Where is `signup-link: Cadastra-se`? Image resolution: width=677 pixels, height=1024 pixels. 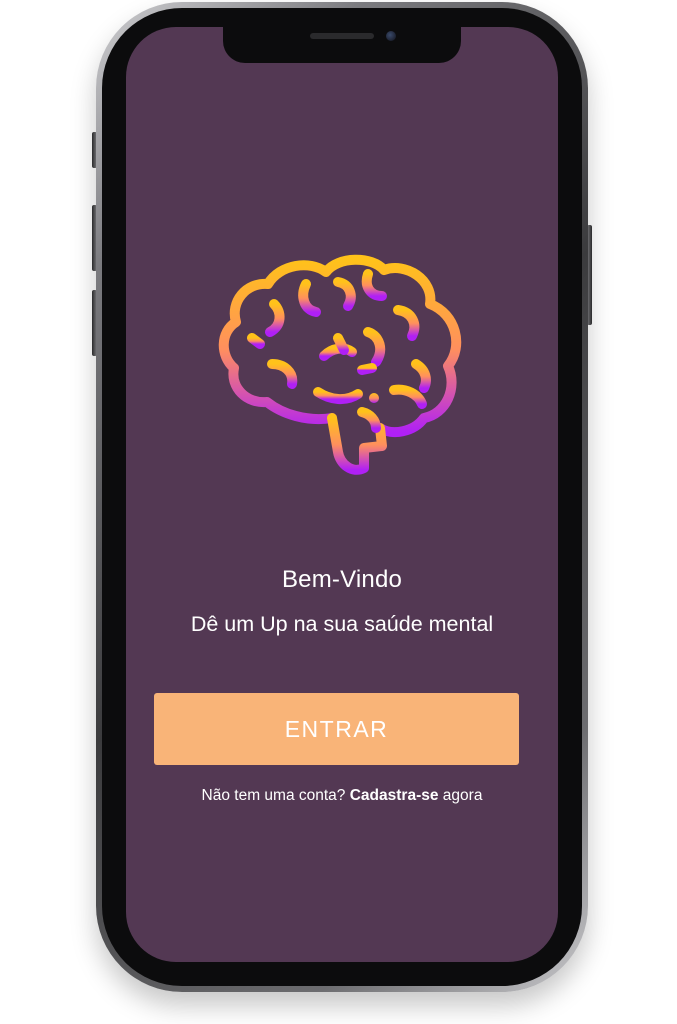
signup-link: Cadastra-se is located at coordinates (394, 795).